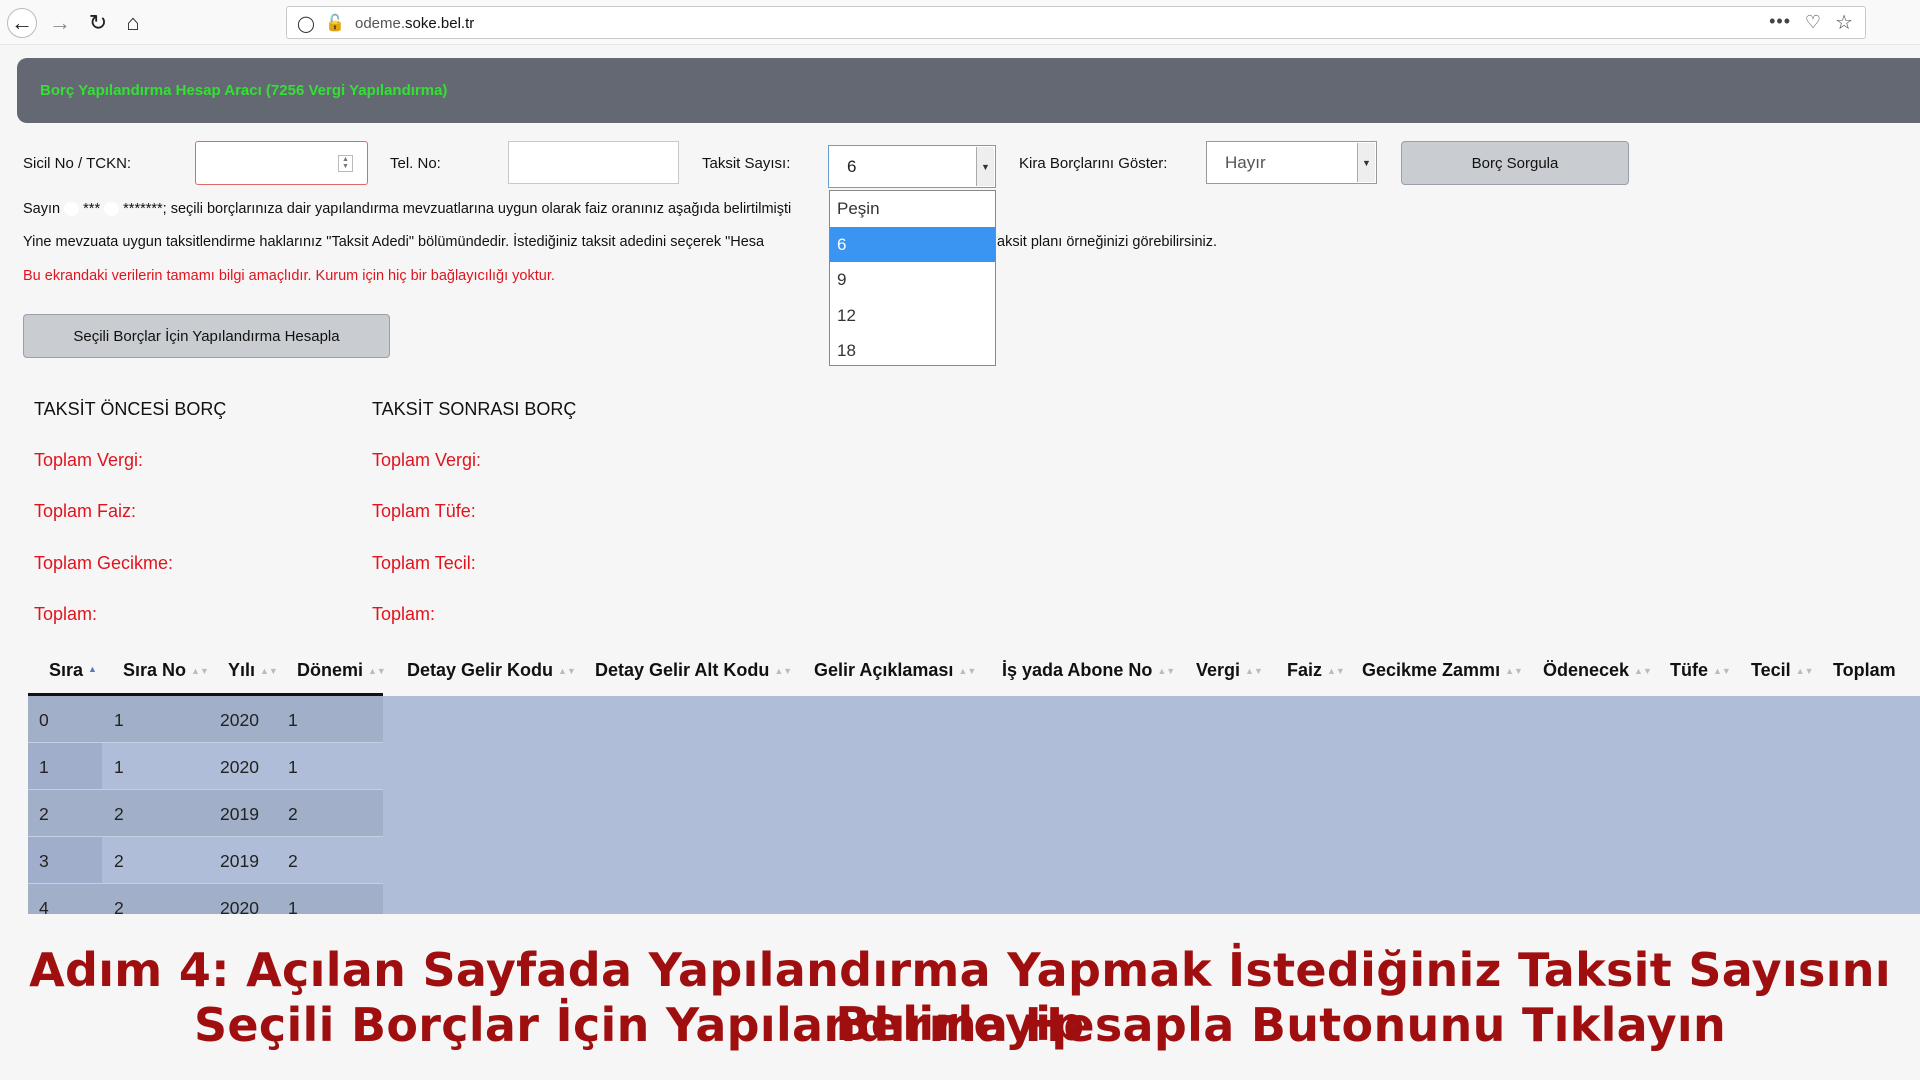 Image resolution: width=1920 pixels, height=1080 pixels. I want to click on reload-icon: ↻, so click(98, 23).